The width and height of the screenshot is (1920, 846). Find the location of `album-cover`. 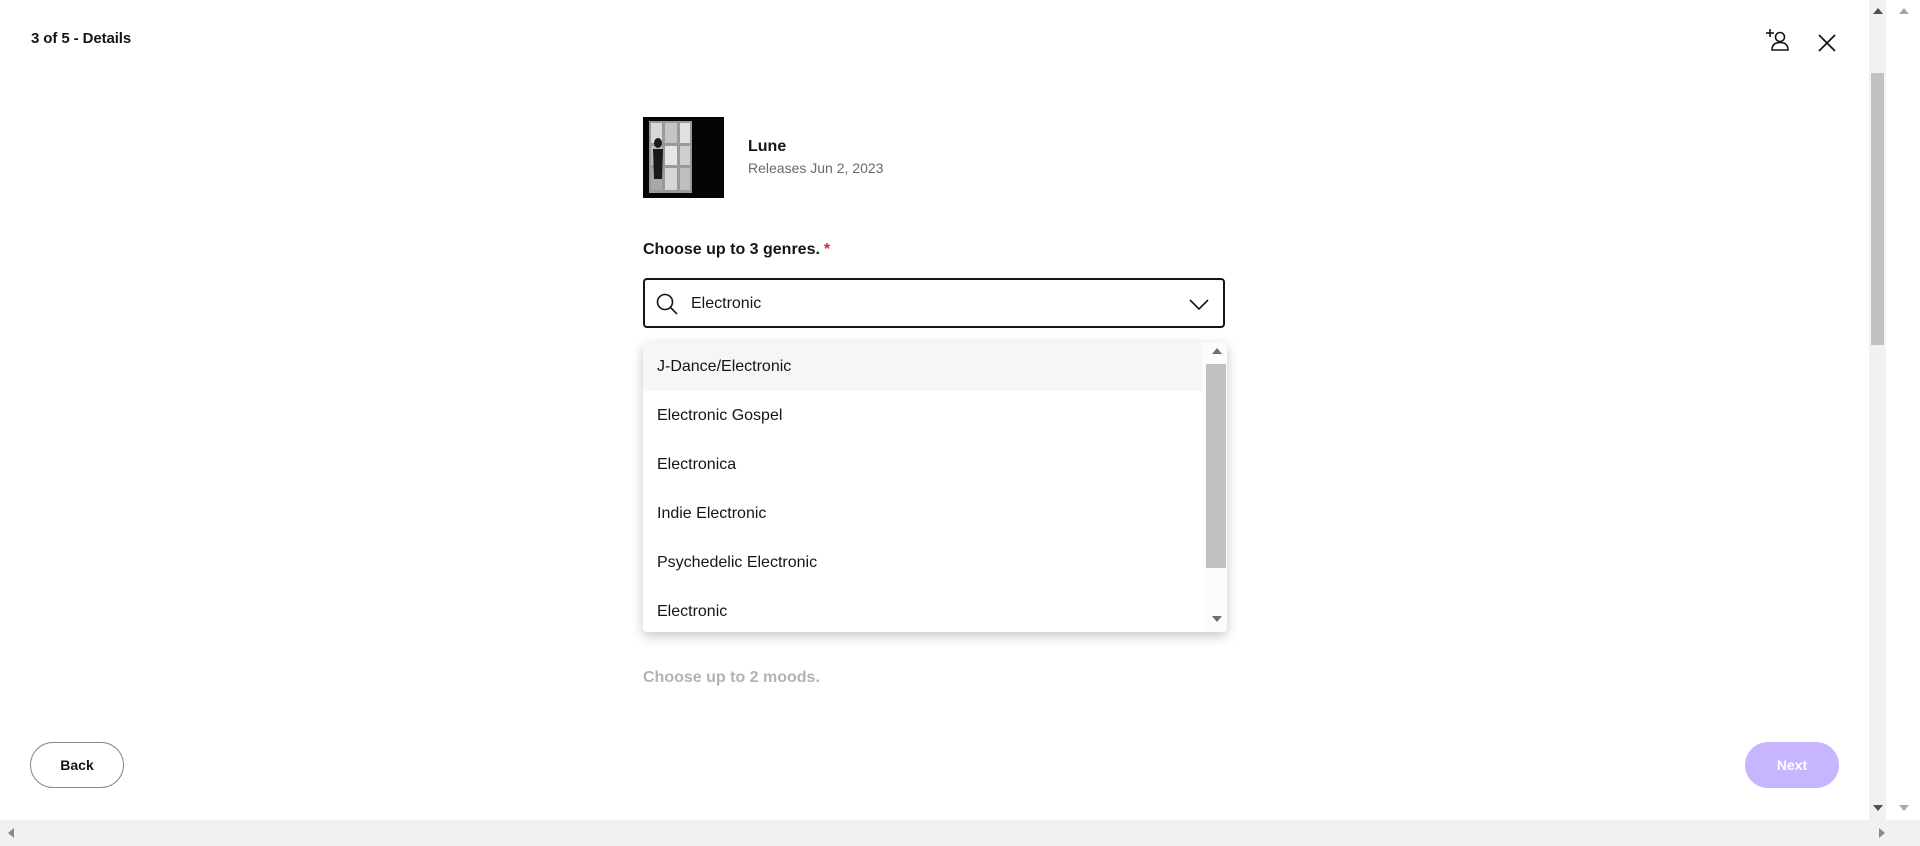

album-cover is located at coordinates (683, 157).